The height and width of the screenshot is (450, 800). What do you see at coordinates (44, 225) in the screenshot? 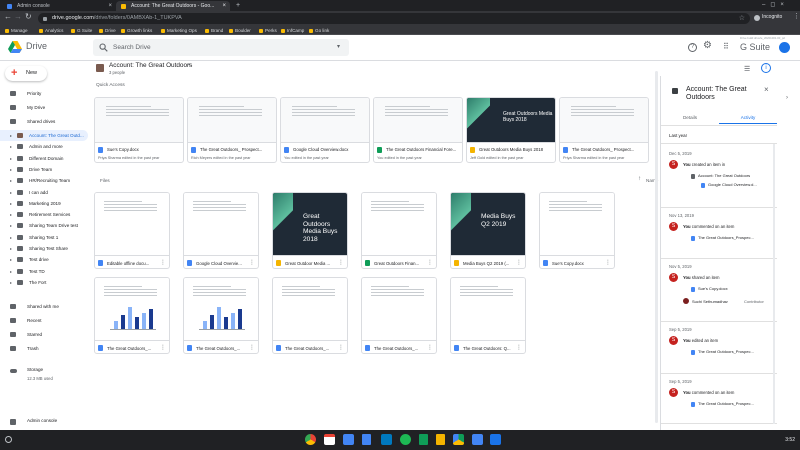
I see `sidebar-shared-drive-item: ▸ Sharing Team Drive test` at bounding box center [44, 225].